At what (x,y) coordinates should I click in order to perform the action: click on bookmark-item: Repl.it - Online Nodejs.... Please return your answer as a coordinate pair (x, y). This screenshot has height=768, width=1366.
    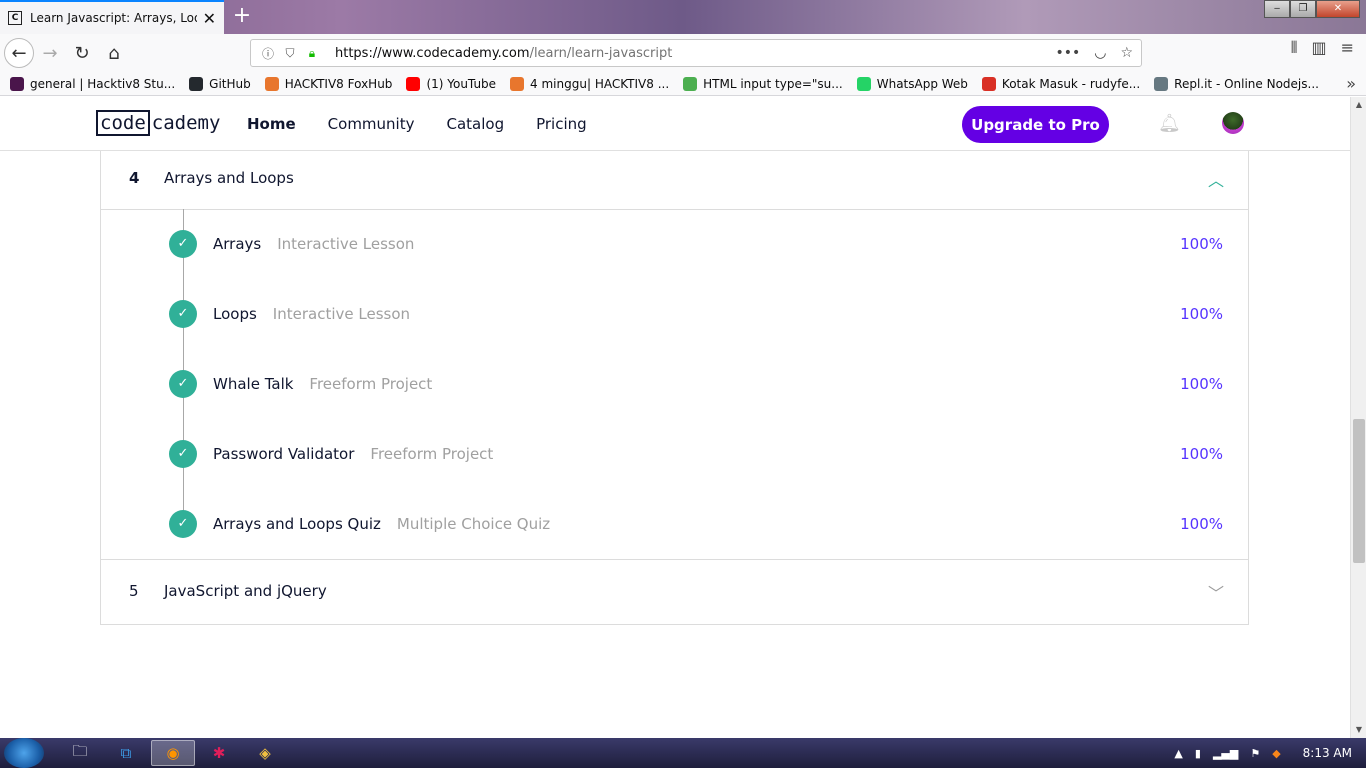
    Looking at the image, I should click on (1236, 83).